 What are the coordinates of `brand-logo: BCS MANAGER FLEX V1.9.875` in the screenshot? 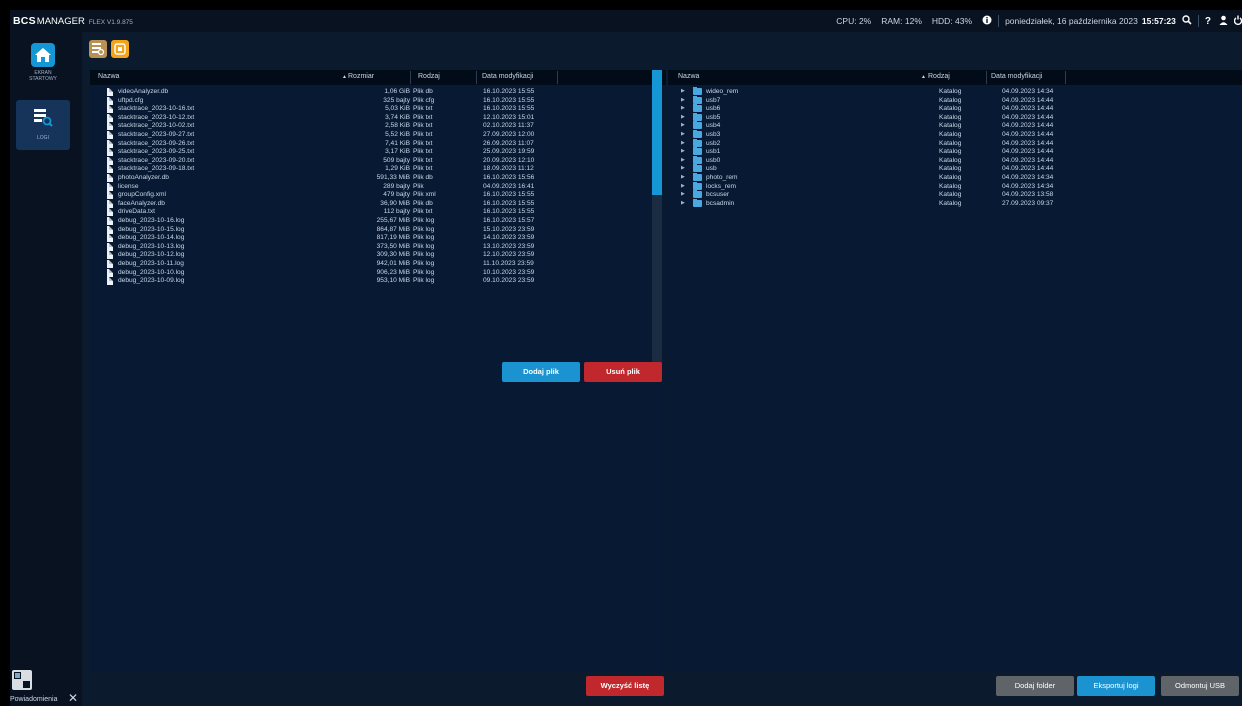 It's located at (73, 21).